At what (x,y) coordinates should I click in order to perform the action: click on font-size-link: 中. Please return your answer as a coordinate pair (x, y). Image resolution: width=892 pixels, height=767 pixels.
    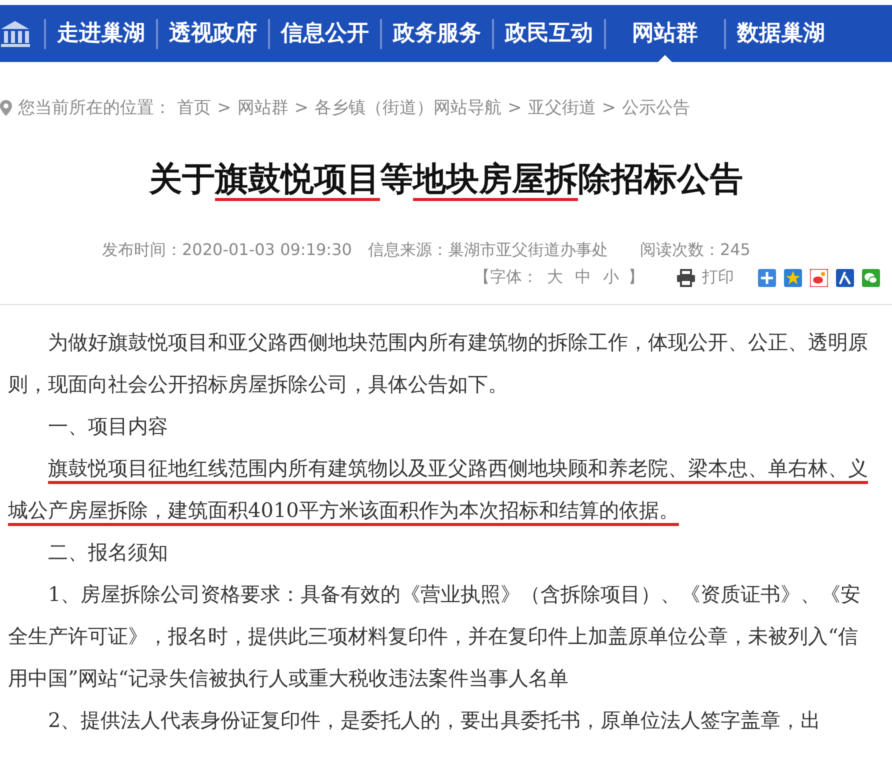
    Looking at the image, I should click on (583, 277).